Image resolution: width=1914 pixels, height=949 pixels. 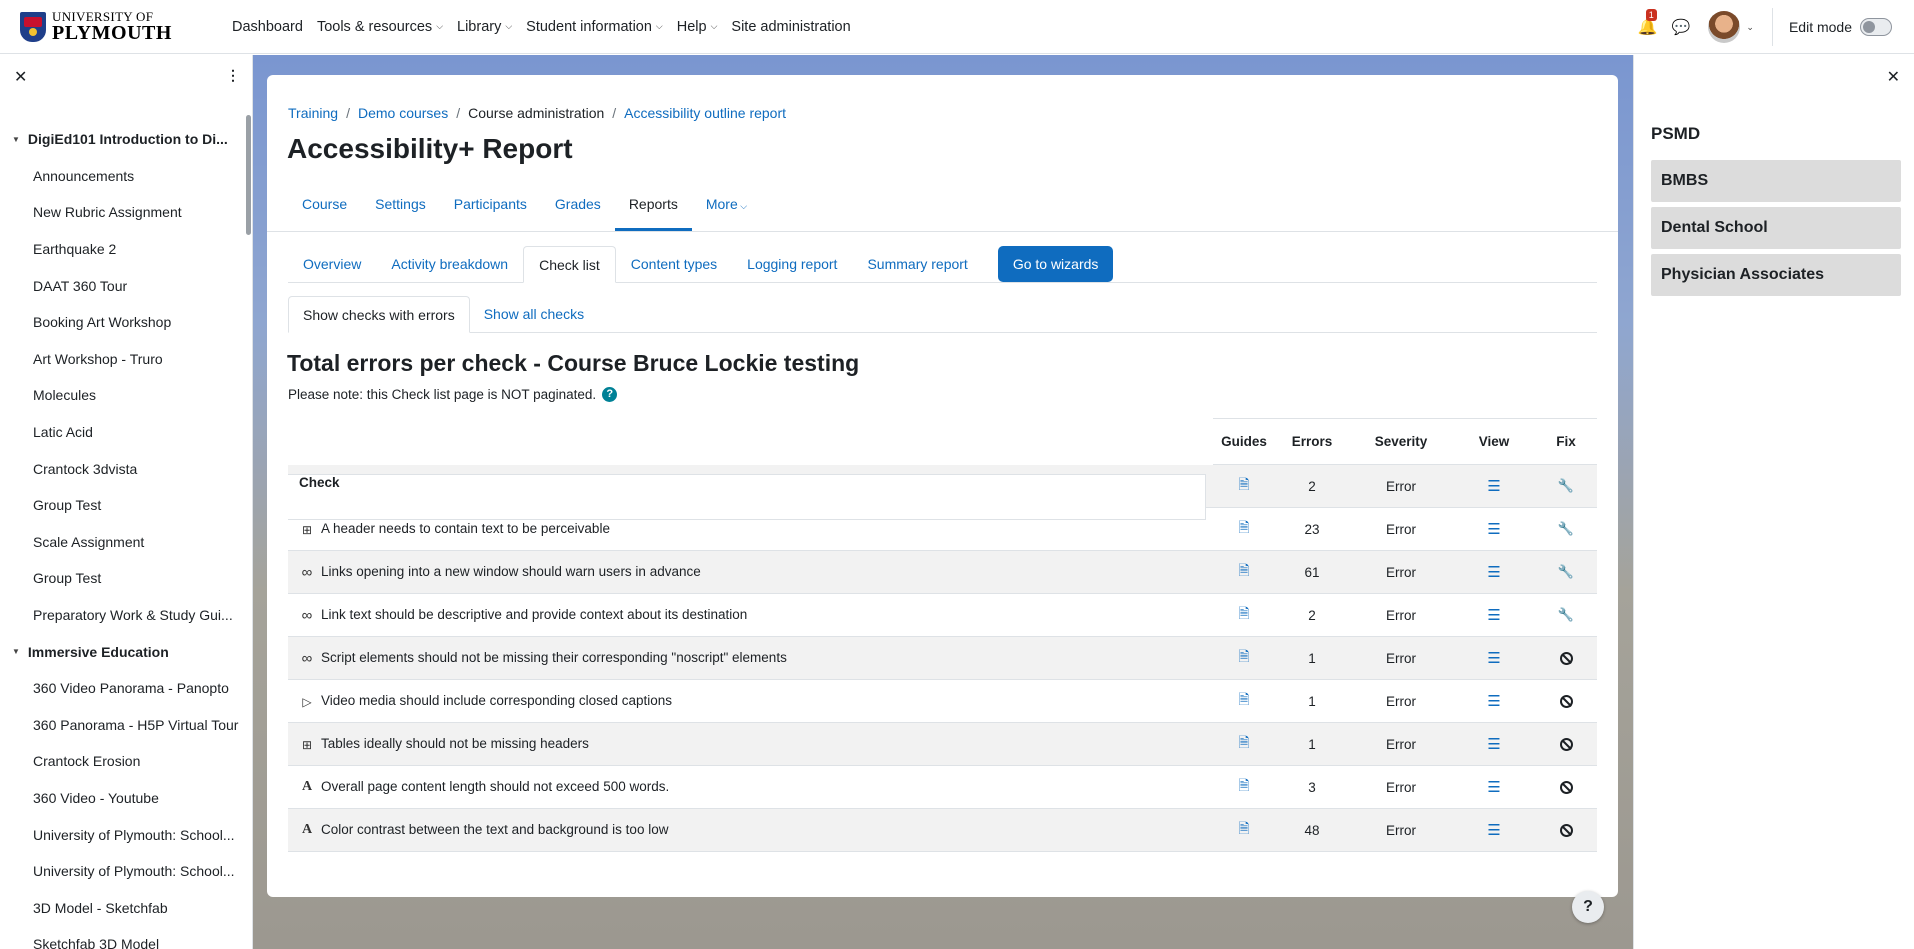 I want to click on course-activity: Announcements, so click(x=120, y=176).